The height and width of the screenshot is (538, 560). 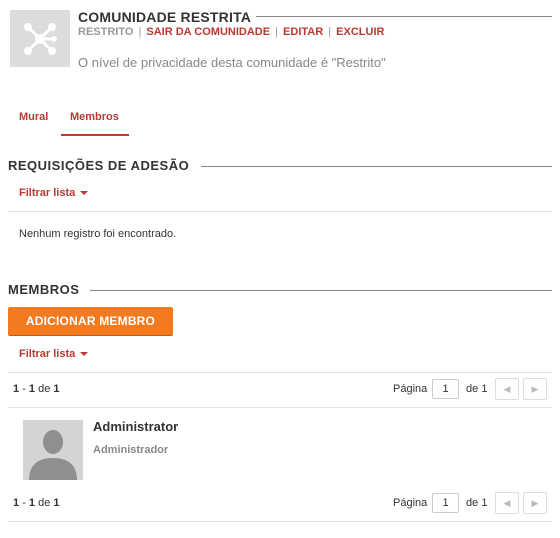 I want to click on member-name: Administrator, so click(x=135, y=426).